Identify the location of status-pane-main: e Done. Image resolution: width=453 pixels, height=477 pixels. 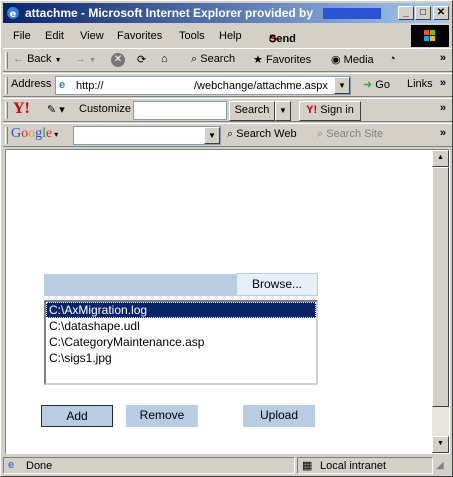
(149, 465).